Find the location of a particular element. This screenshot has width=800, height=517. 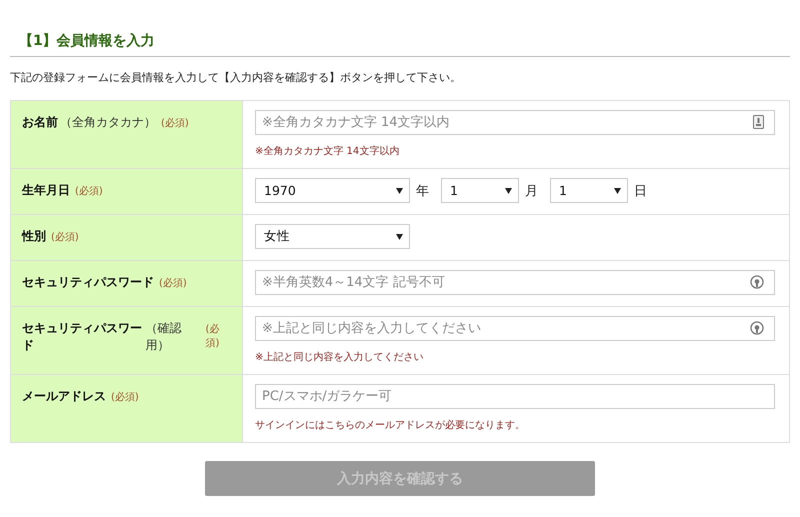

unit-label: 月 is located at coordinates (531, 191).